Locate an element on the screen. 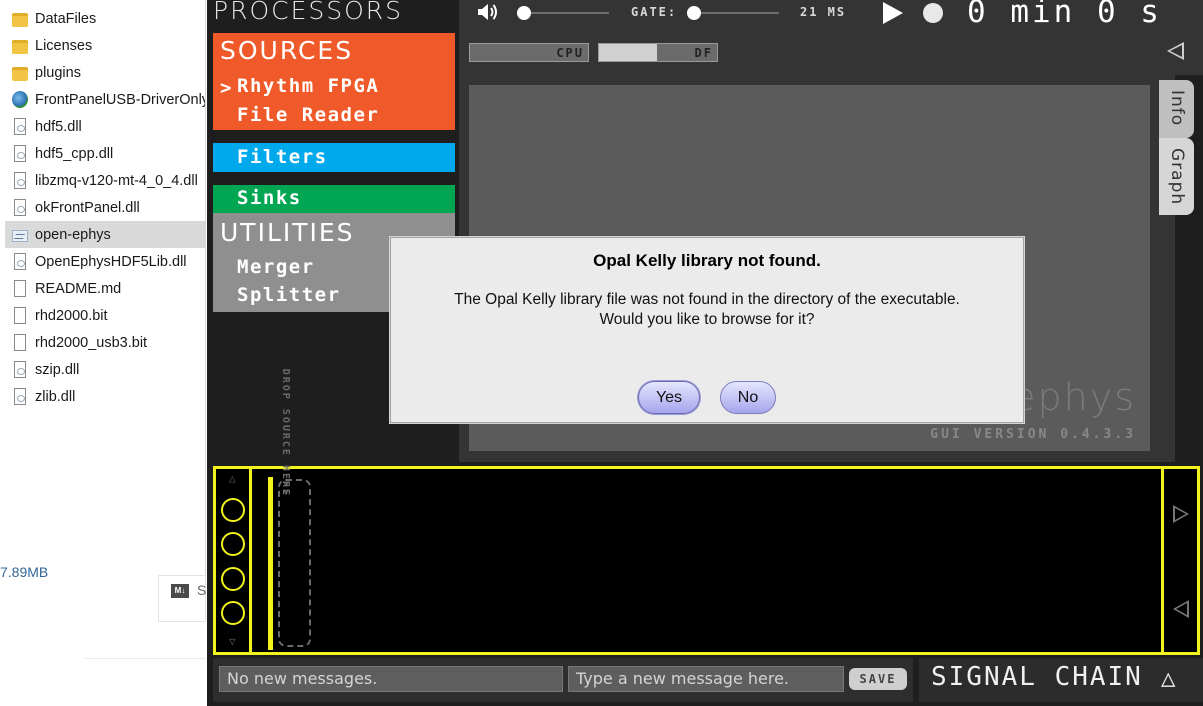 The width and height of the screenshot is (1203, 706). document-icon is located at coordinates (20, 342).